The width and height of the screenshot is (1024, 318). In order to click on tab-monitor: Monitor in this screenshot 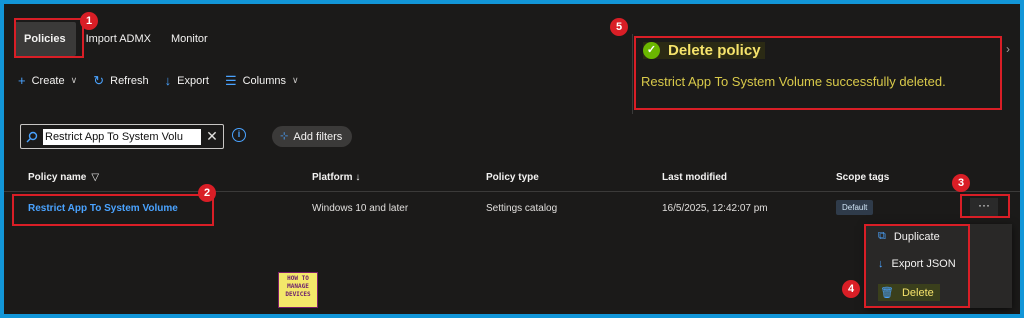, I will do `click(189, 39)`.